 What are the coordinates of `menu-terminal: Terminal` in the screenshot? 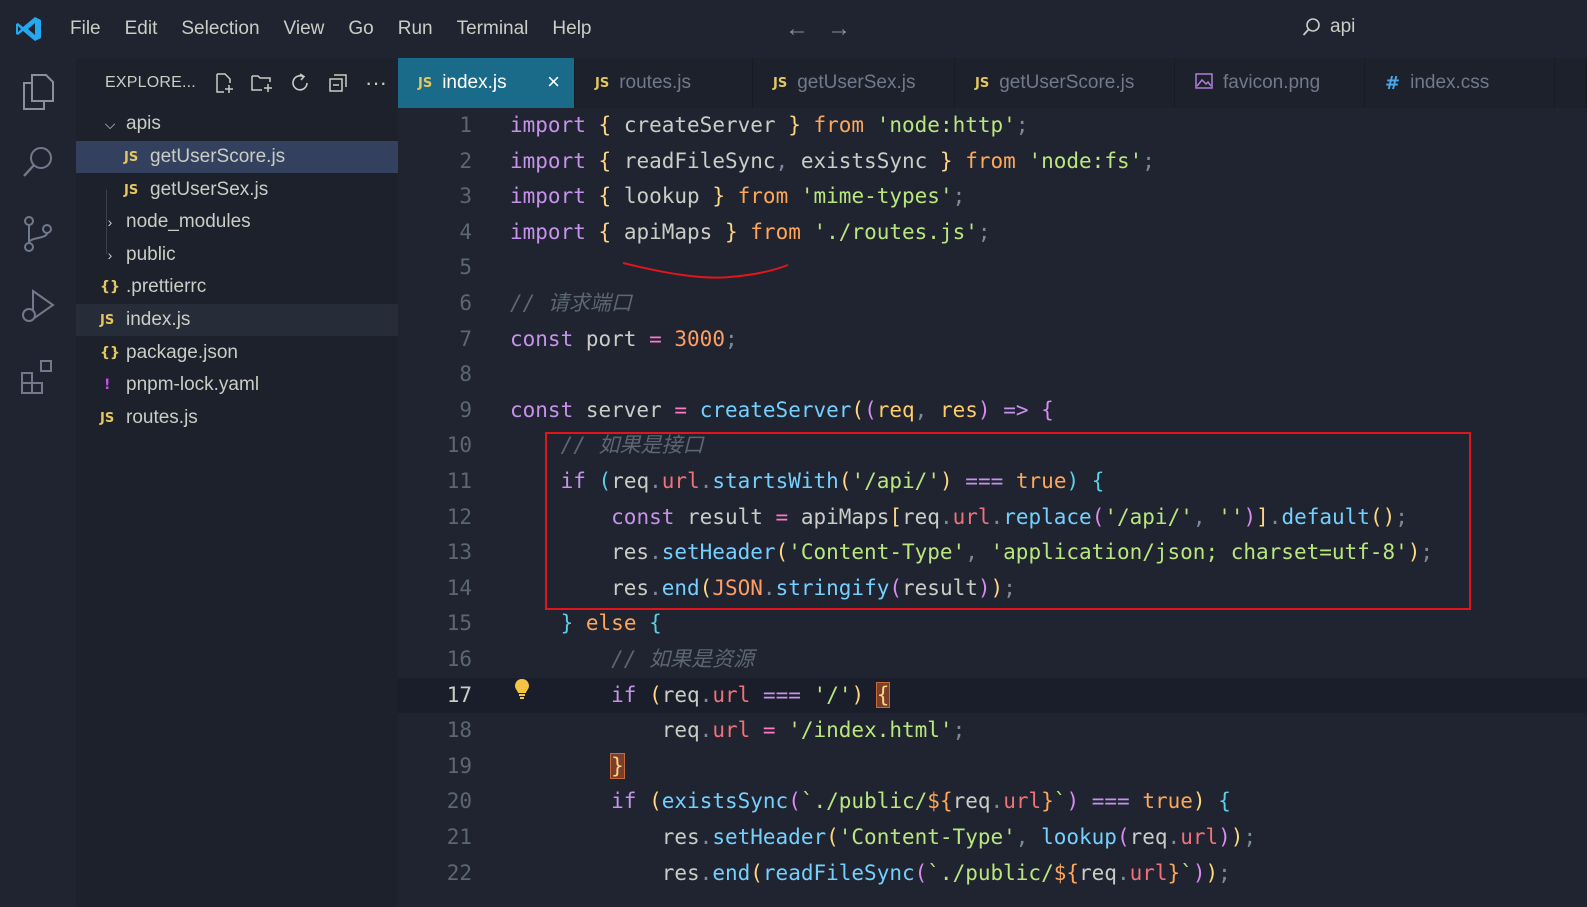 It's located at (493, 29).